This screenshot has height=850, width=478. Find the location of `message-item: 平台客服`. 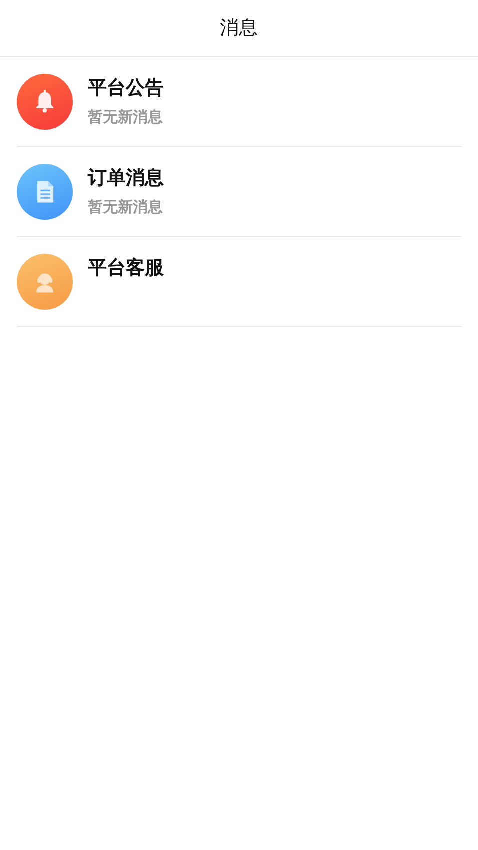

message-item: 平台客服 is located at coordinates (239, 282).